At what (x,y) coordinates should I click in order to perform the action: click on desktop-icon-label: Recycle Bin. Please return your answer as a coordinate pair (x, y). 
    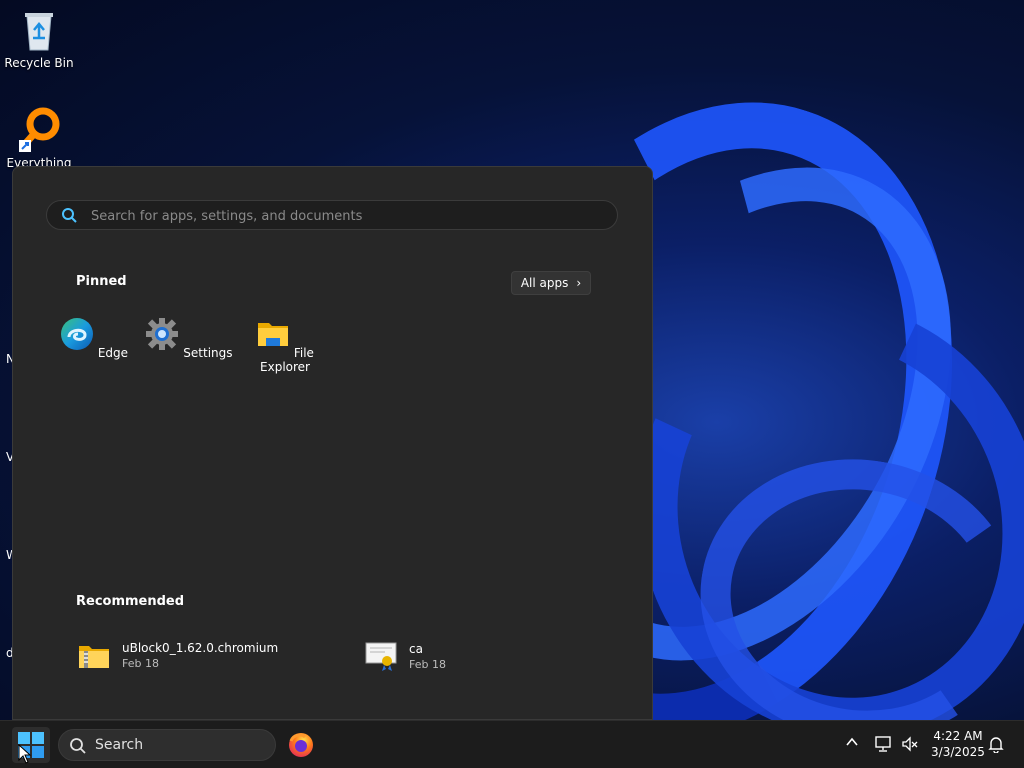
    Looking at the image, I should click on (39, 63).